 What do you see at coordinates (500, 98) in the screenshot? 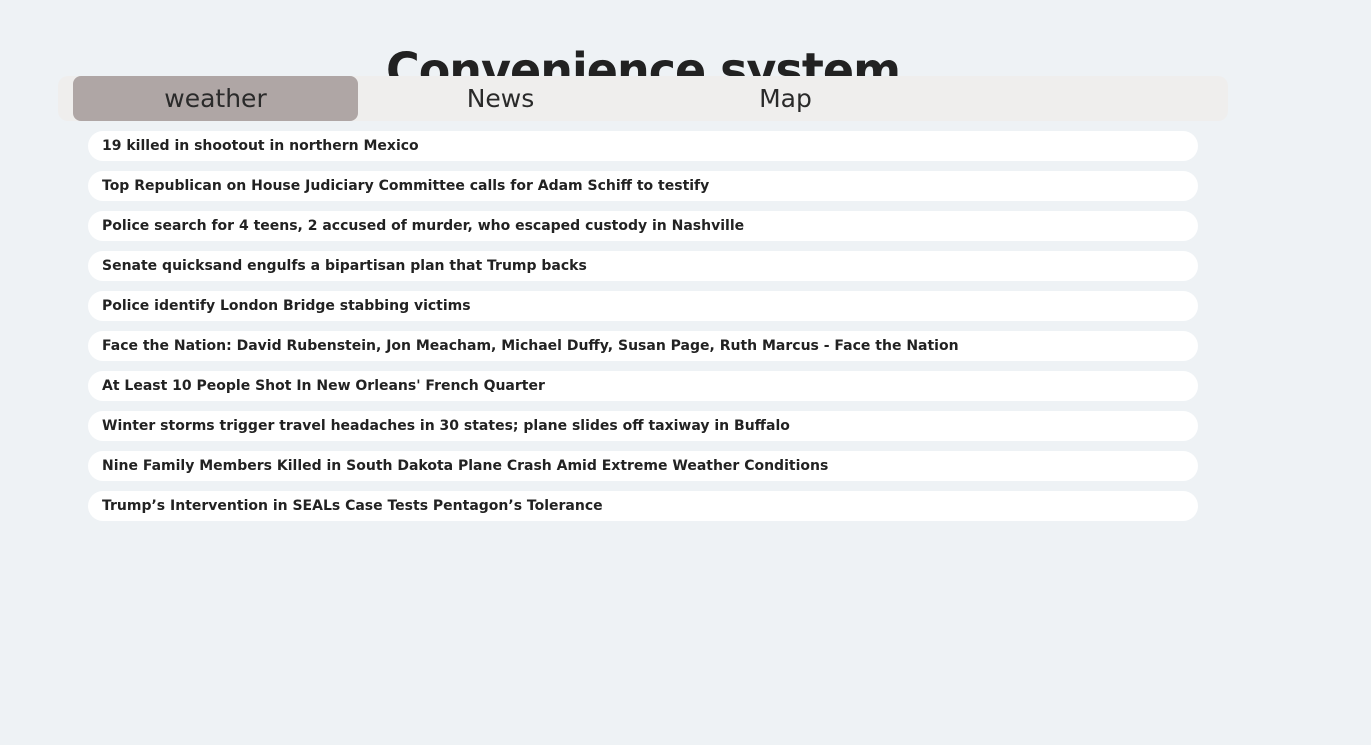
I see `tab-news: News` at bounding box center [500, 98].